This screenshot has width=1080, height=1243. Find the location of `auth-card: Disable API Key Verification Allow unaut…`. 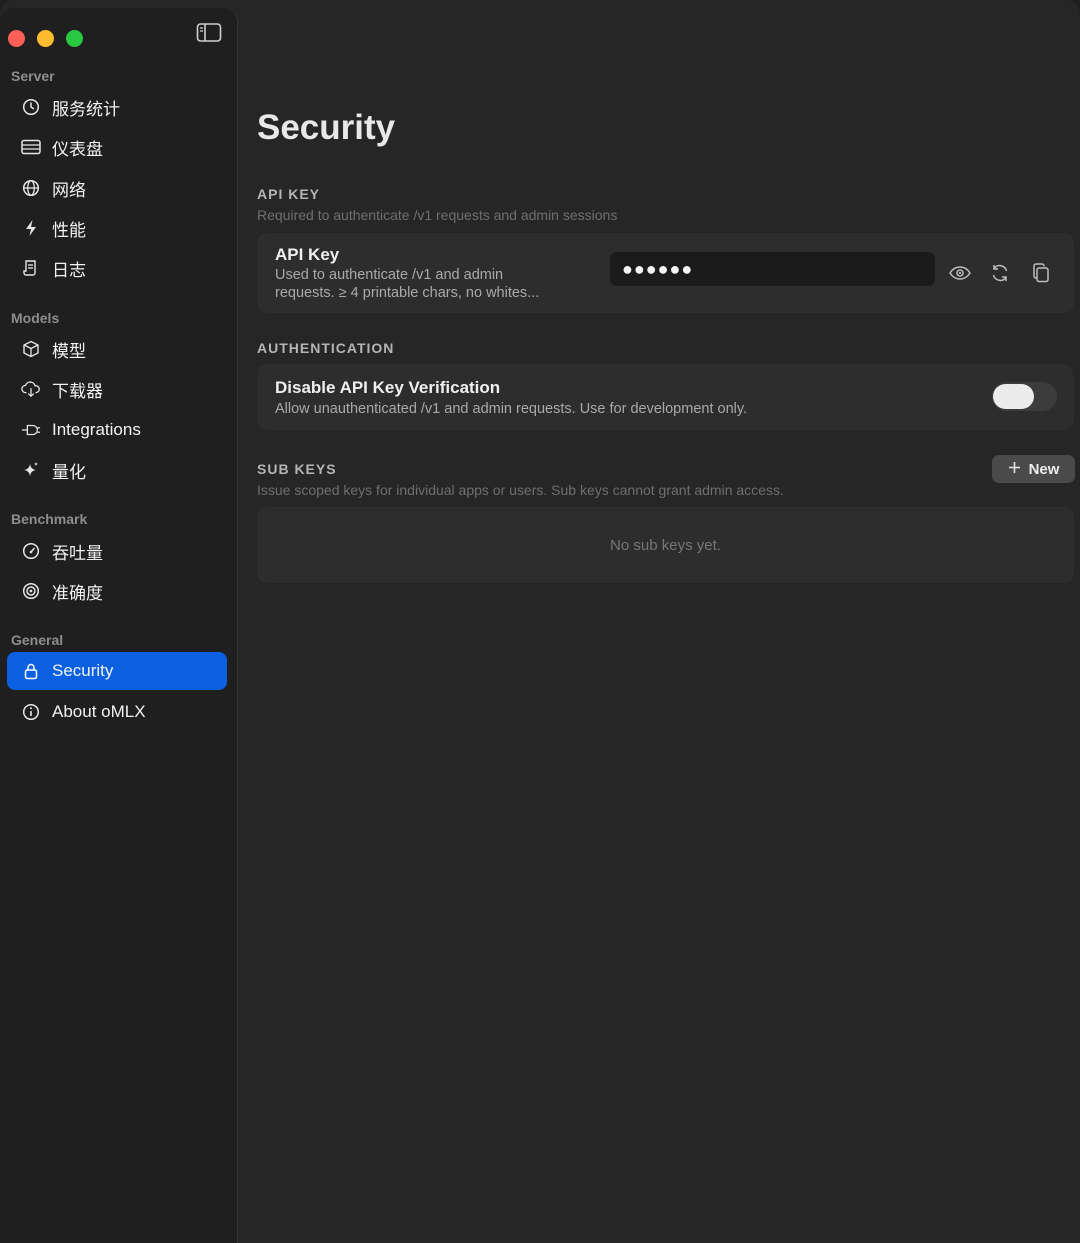

auth-card: Disable API Key Verification Allow unaut… is located at coordinates (665, 397).